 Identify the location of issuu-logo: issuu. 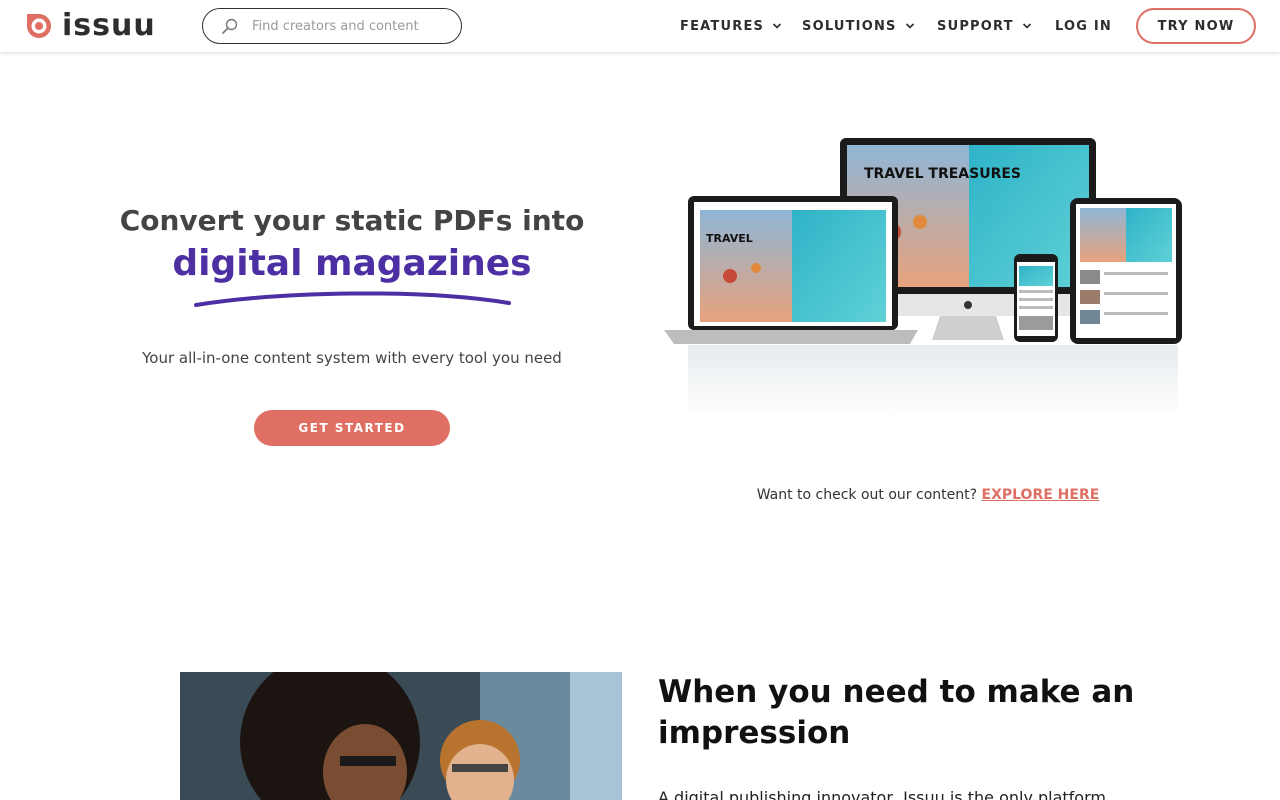
(90, 26).